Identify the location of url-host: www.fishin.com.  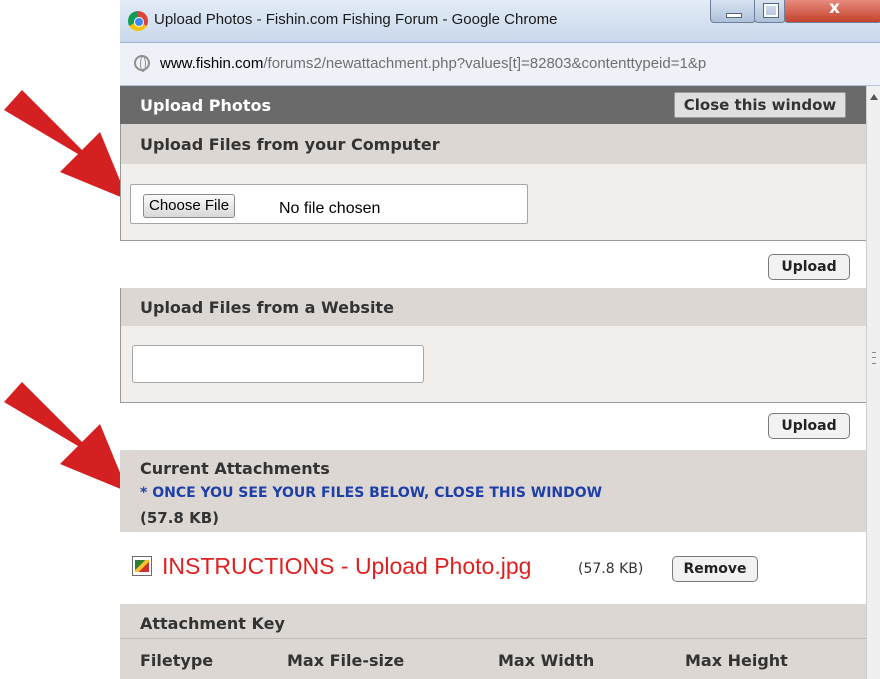
(212, 63).